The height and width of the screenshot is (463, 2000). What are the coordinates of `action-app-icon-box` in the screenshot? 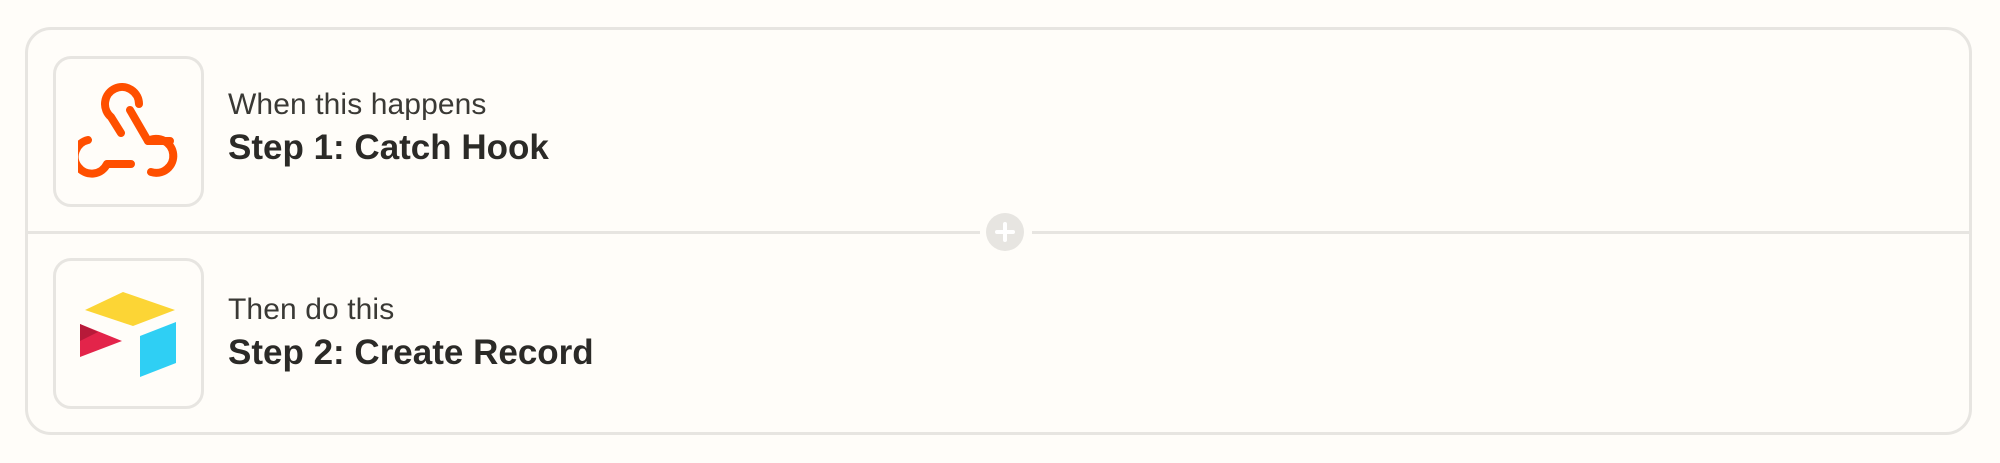 It's located at (128, 333).